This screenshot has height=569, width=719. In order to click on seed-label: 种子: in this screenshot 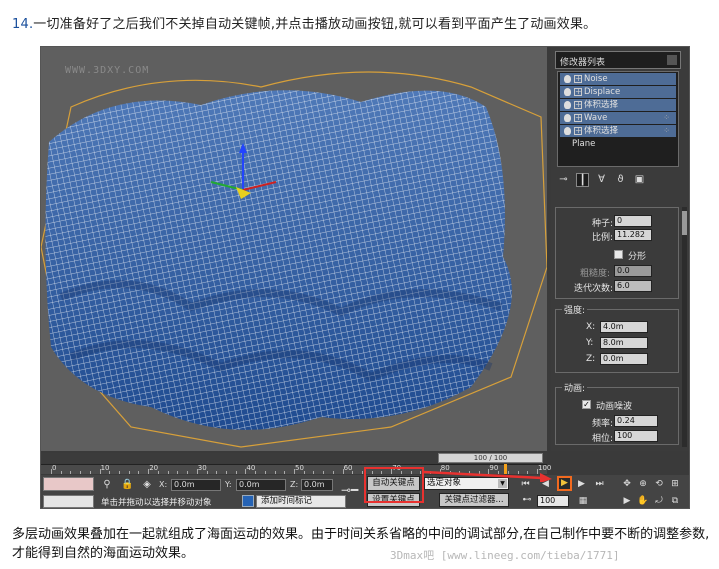, I will do `click(603, 224)`.